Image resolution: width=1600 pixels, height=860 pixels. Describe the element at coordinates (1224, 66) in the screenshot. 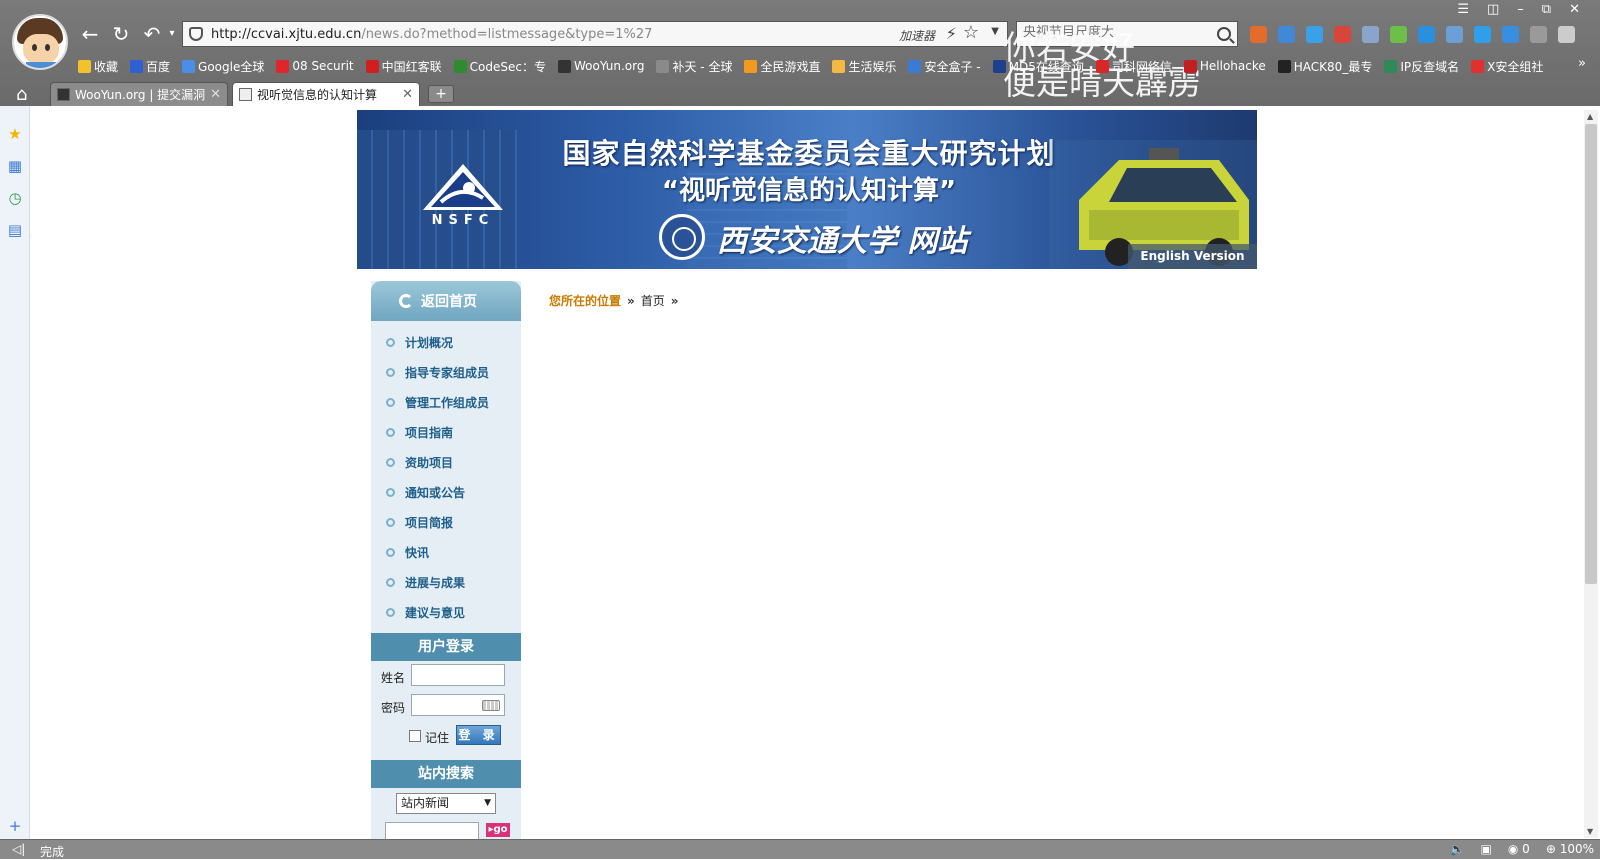

I see `bookmark-item: Hellohacke` at that location.